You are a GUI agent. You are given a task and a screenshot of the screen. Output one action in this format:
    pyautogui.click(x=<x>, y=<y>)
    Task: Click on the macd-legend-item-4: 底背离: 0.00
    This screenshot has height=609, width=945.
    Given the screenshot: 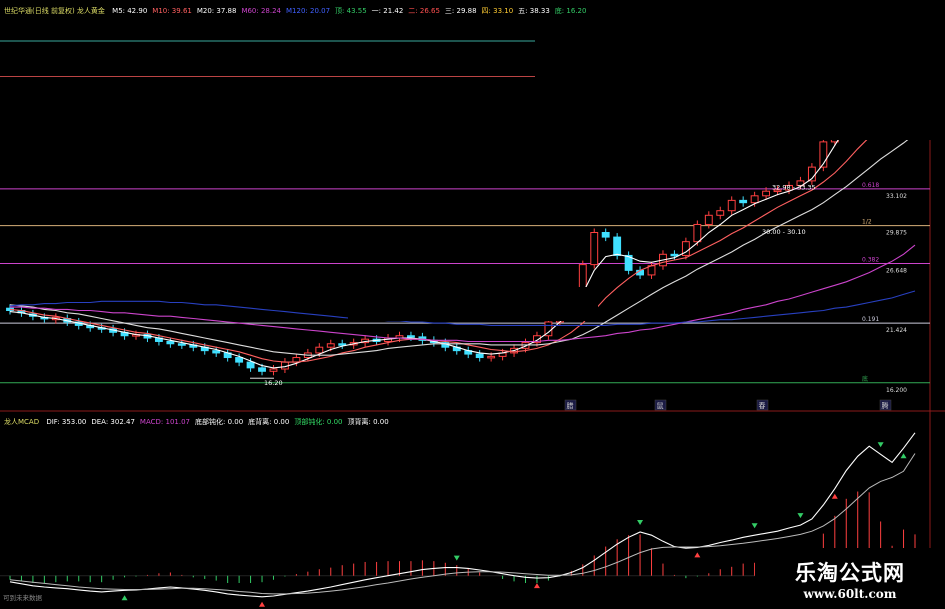 What is the action you would take?
    pyautogui.click(x=269, y=422)
    